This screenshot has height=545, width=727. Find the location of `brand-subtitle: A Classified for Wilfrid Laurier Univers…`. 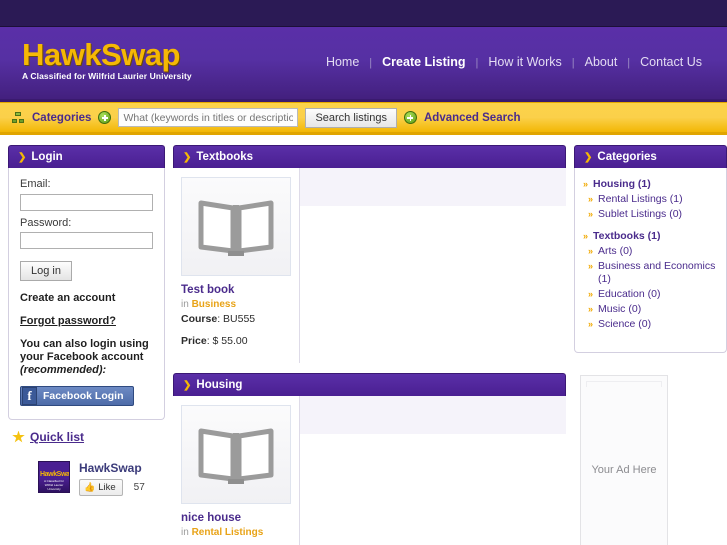

brand-subtitle: A Classified for Wilfrid Laurier Univers… is located at coordinates (107, 76).